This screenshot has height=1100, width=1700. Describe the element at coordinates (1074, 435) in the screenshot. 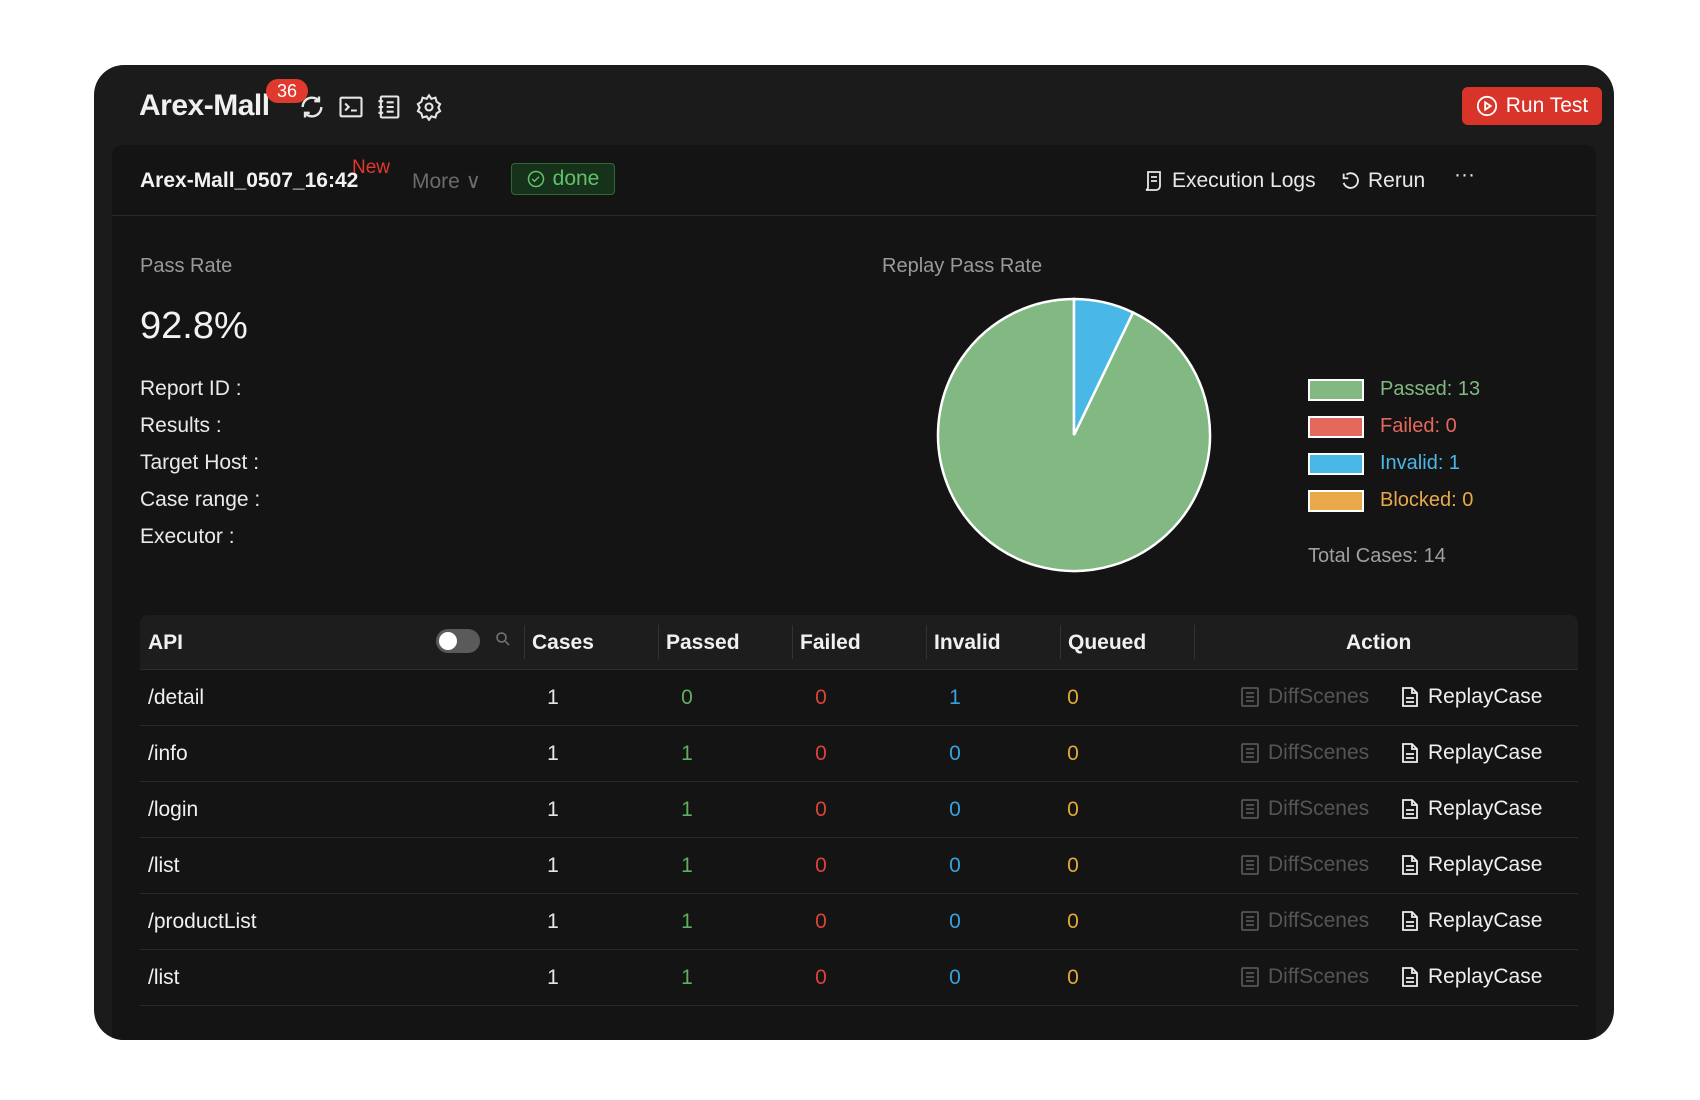

I see `pass-rate-pie-chart` at that location.